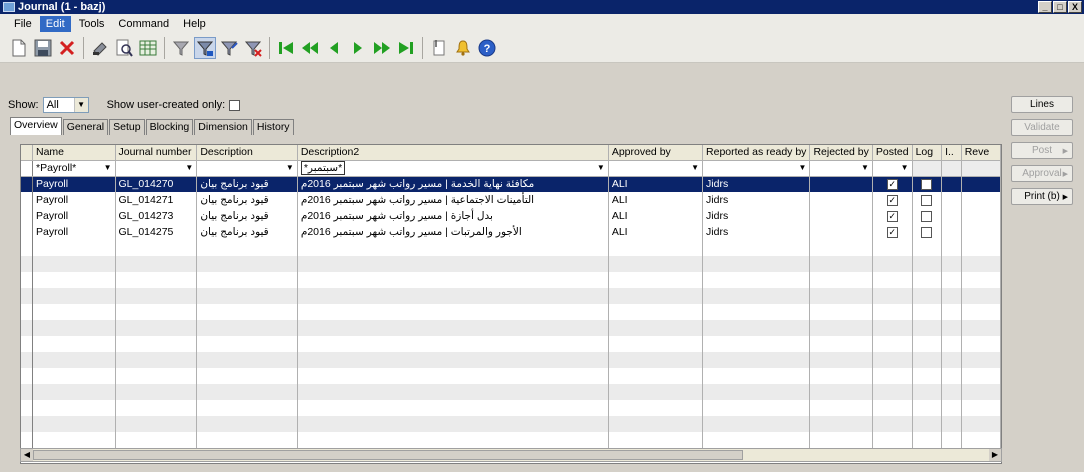  I want to click on cell-posted: ✓, so click(892, 216).